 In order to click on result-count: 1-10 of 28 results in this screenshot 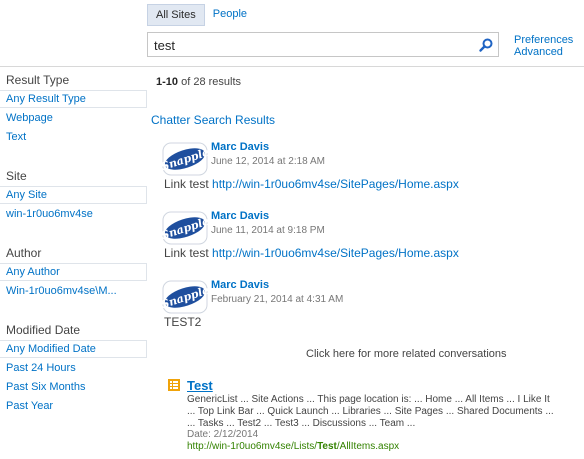, I will do `click(198, 82)`.